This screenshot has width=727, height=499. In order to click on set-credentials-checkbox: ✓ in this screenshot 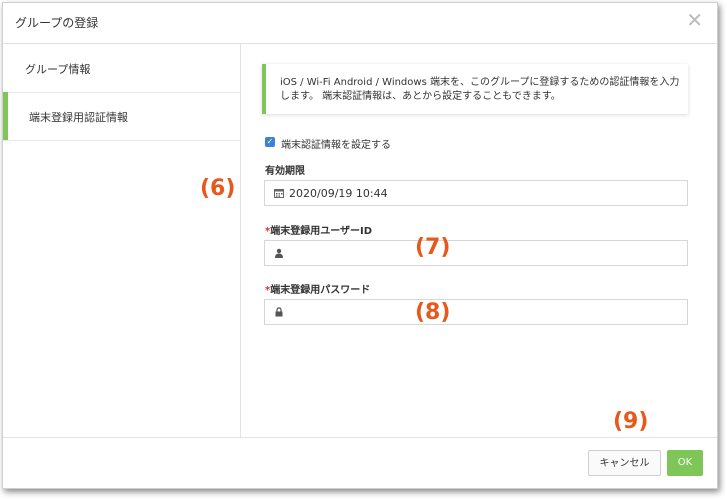, I will do `click(270, 142)`.